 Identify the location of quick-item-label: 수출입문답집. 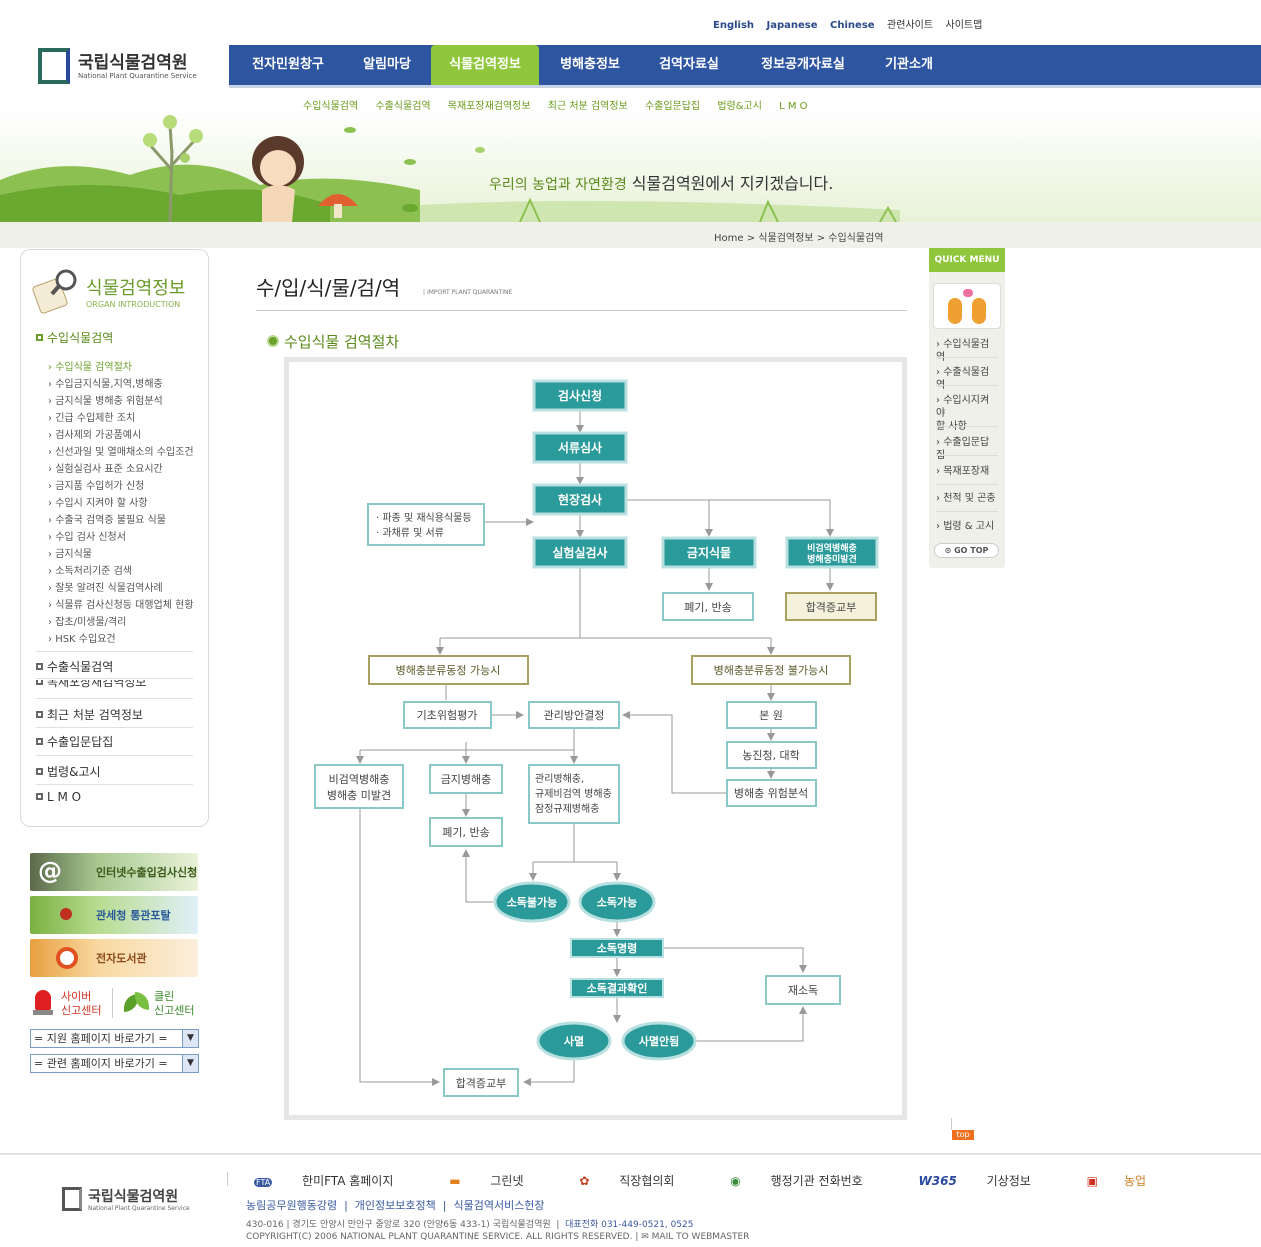
(963, 449).